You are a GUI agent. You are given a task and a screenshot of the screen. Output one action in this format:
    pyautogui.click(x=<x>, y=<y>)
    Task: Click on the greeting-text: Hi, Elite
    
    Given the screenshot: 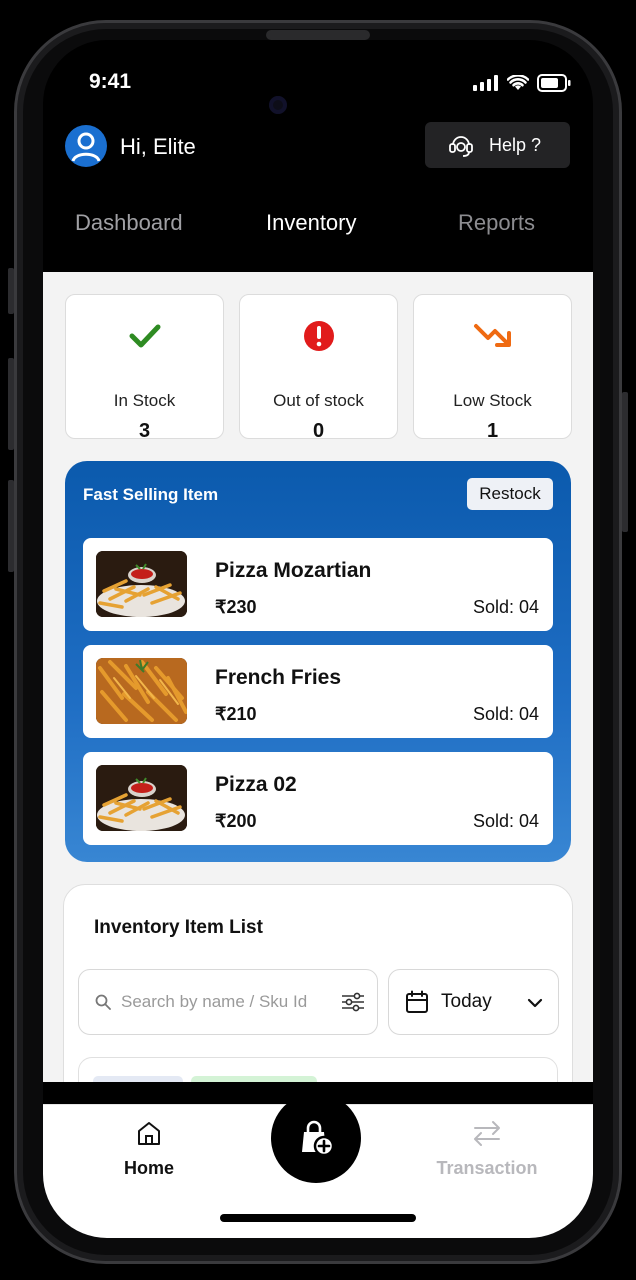 What is the action you would take?
    pyautogui.click(x=158, y=146)
    